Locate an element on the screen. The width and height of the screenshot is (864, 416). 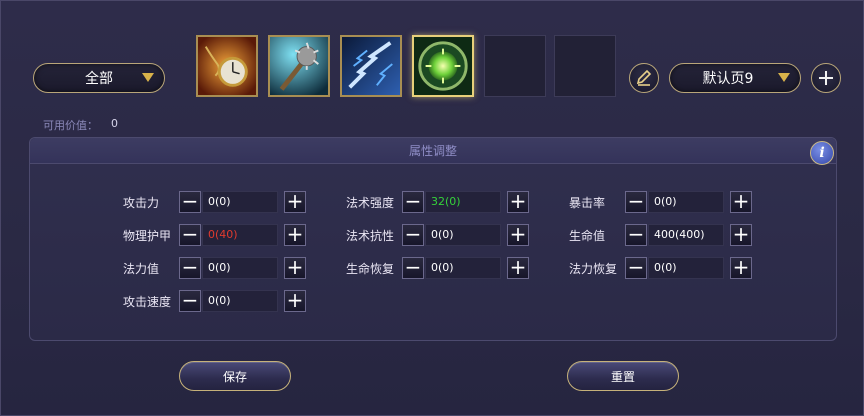
stat-4-value-field: 0(0) is located at coordinates (463, 235).